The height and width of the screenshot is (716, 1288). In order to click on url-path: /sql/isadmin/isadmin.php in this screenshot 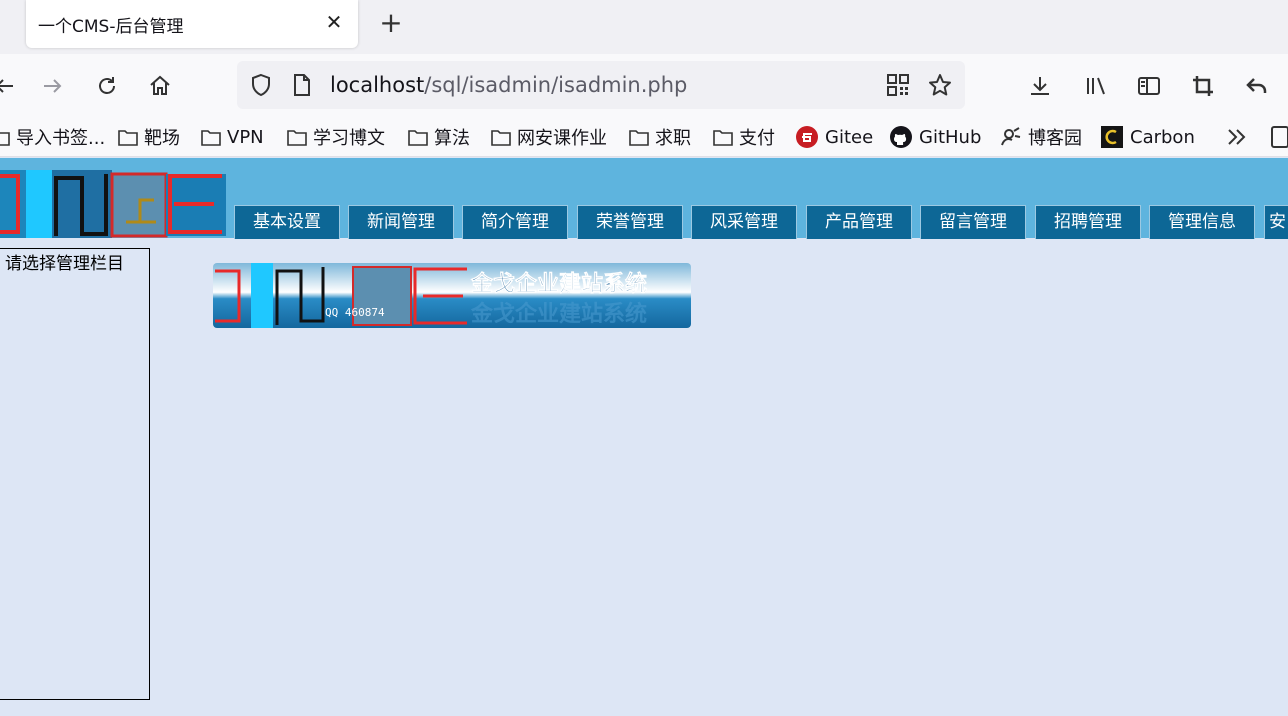, I will do `click(556, 85)`.